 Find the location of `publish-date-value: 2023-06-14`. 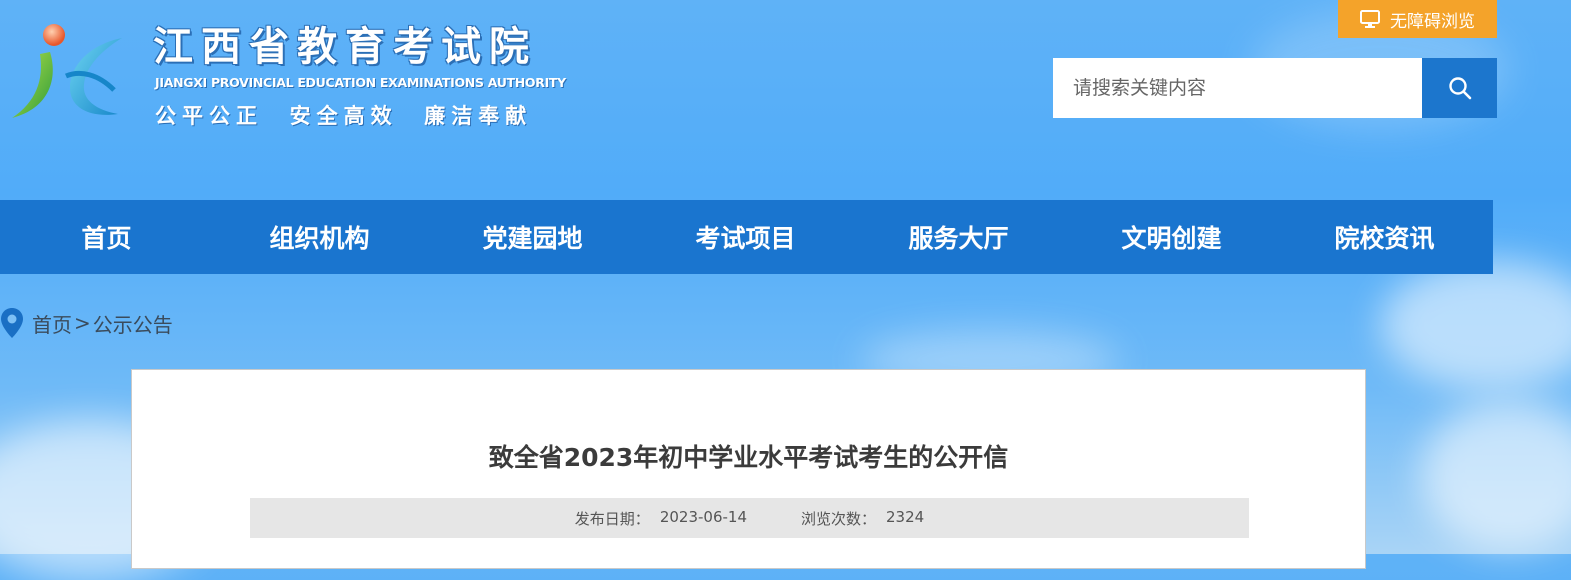

publish-date-value: 2023-06-14 is located at coordinates (703, 516).